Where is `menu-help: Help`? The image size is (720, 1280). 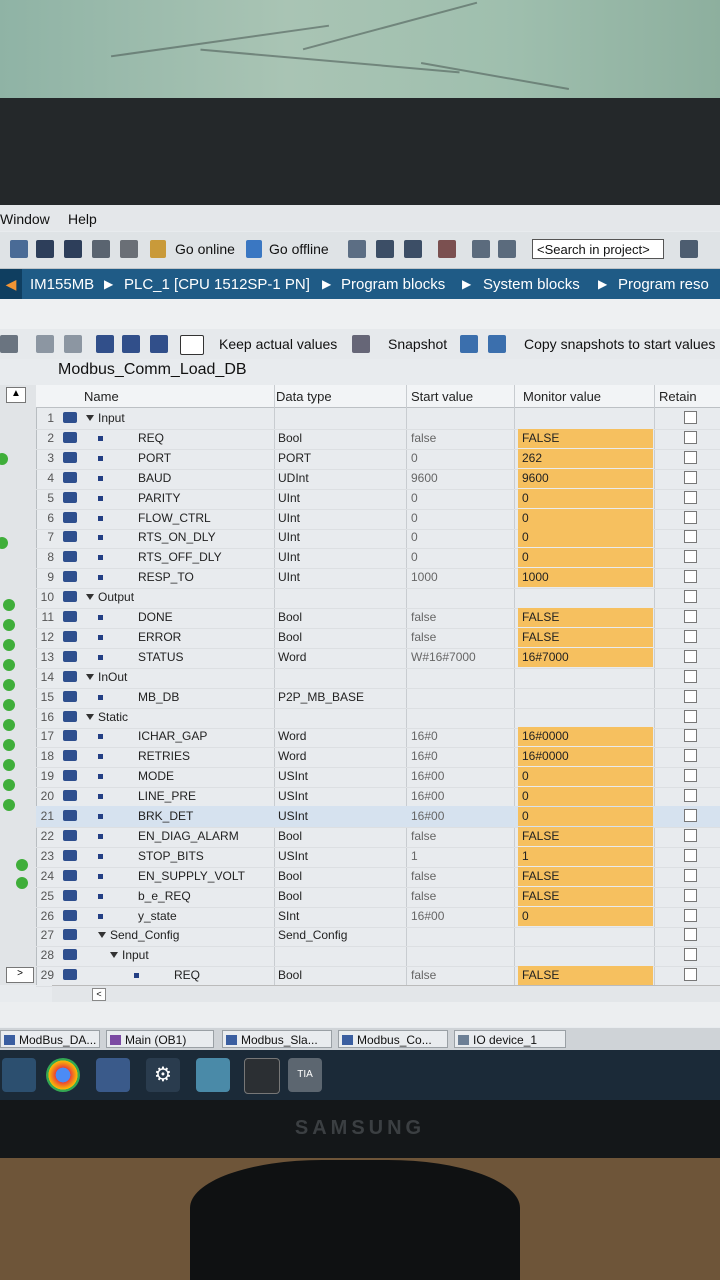 menu-help: Help is located at coordinates (82, 219).